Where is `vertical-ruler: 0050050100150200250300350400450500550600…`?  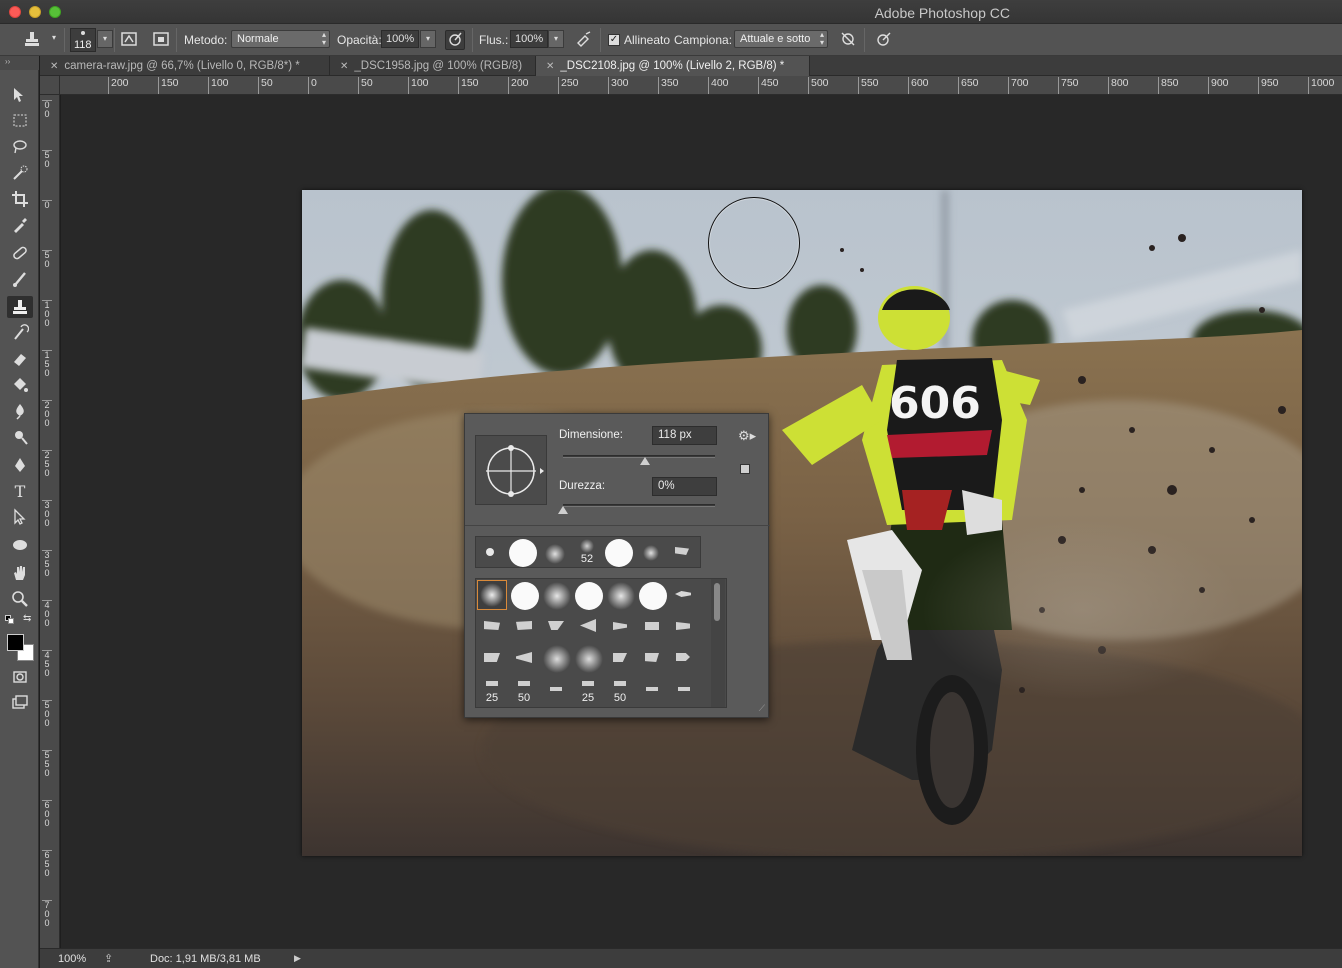 vertical-ruler: 0050050100150200250300350400450500550600… is located at coordinates (50, 521).